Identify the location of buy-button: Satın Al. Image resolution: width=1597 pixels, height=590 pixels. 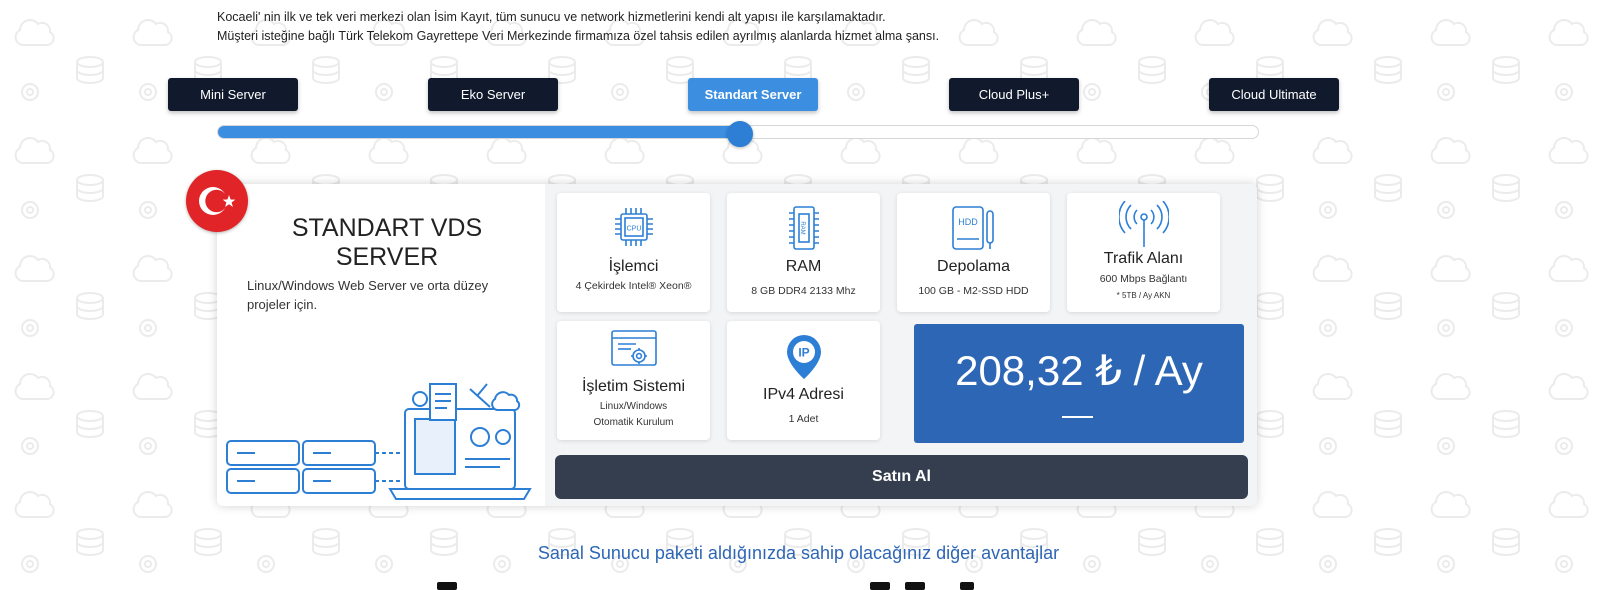
(901, 477).